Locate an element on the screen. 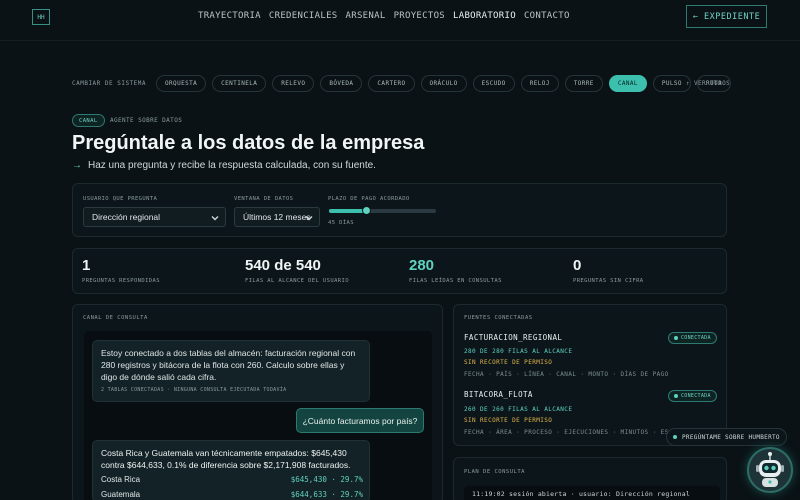 This screenshot has height=500, width=800. user-select-label: USUARIO QUE PREGUNTA is located at coordinates (120, 199).